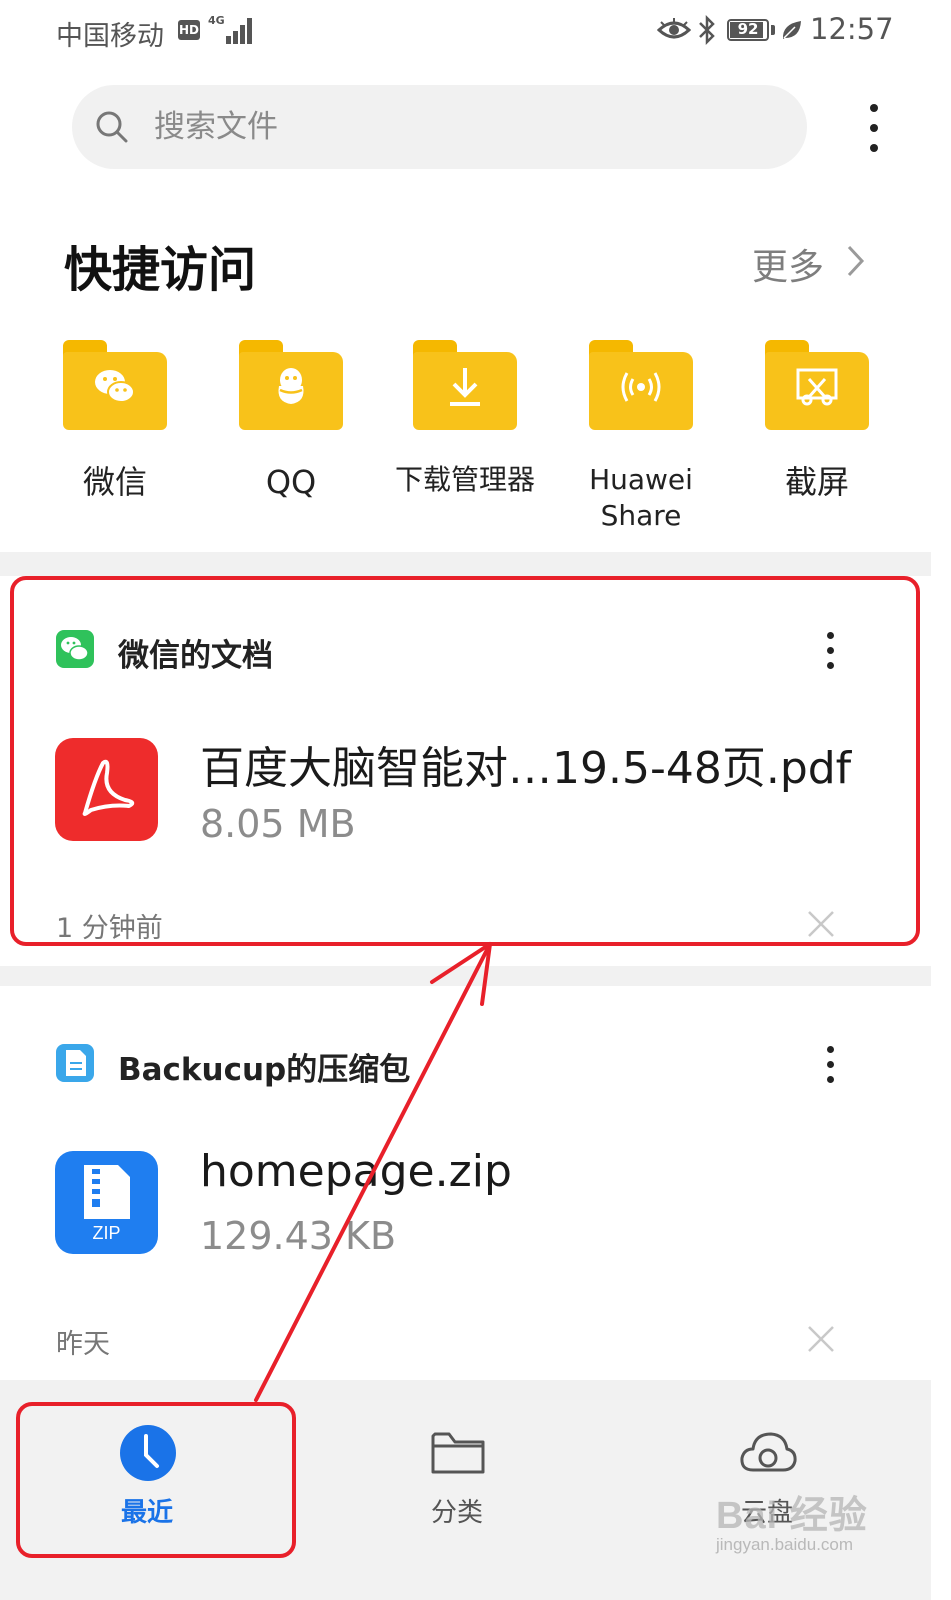  What do you see at coordinates (114, 482) in the screenshot?
I see `quick-access-label: 微信` at bounding box center [114, 482].